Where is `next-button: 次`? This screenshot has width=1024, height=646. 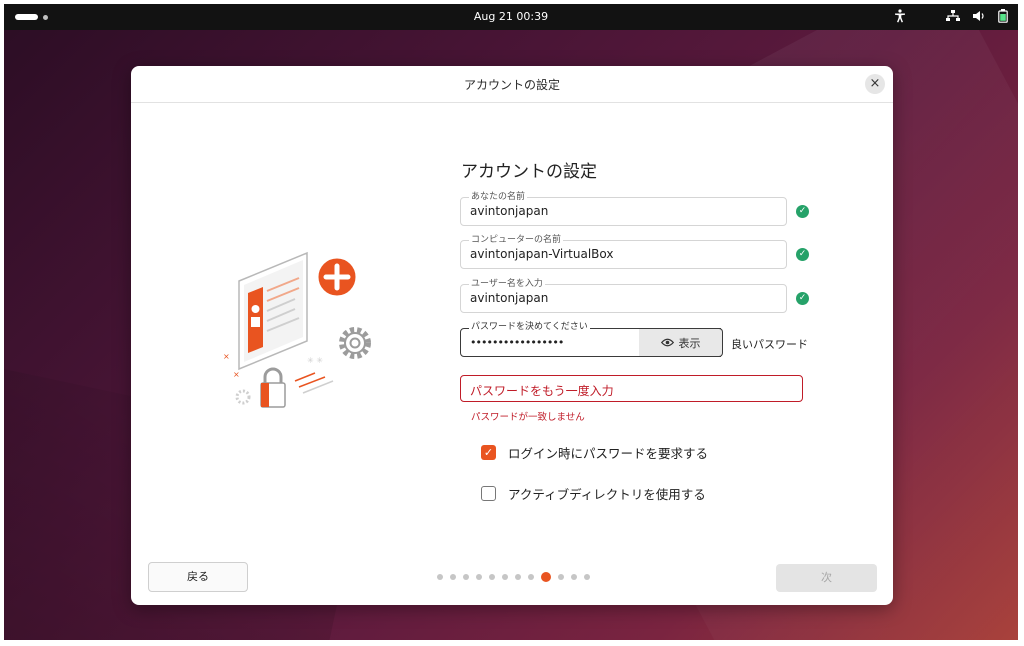
next-button: 次 is located at coordinates (826, 578).